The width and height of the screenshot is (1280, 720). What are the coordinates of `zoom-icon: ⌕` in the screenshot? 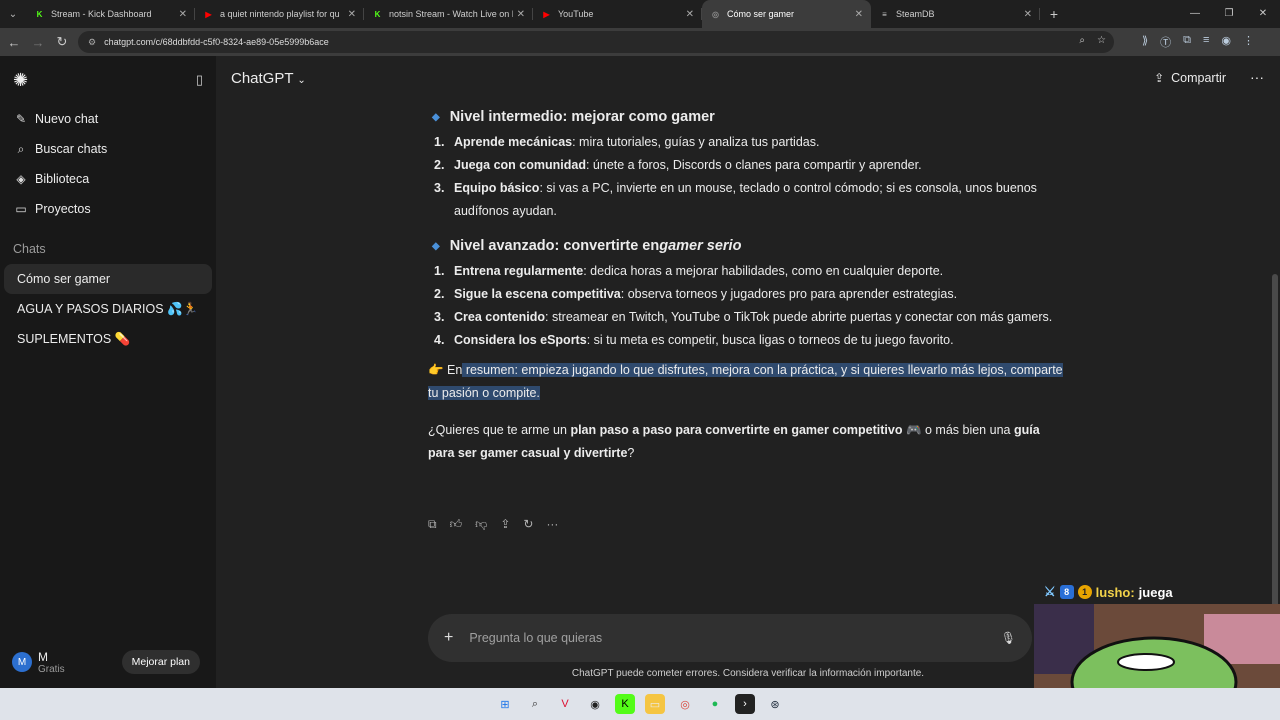 It's located at (1082, 40).